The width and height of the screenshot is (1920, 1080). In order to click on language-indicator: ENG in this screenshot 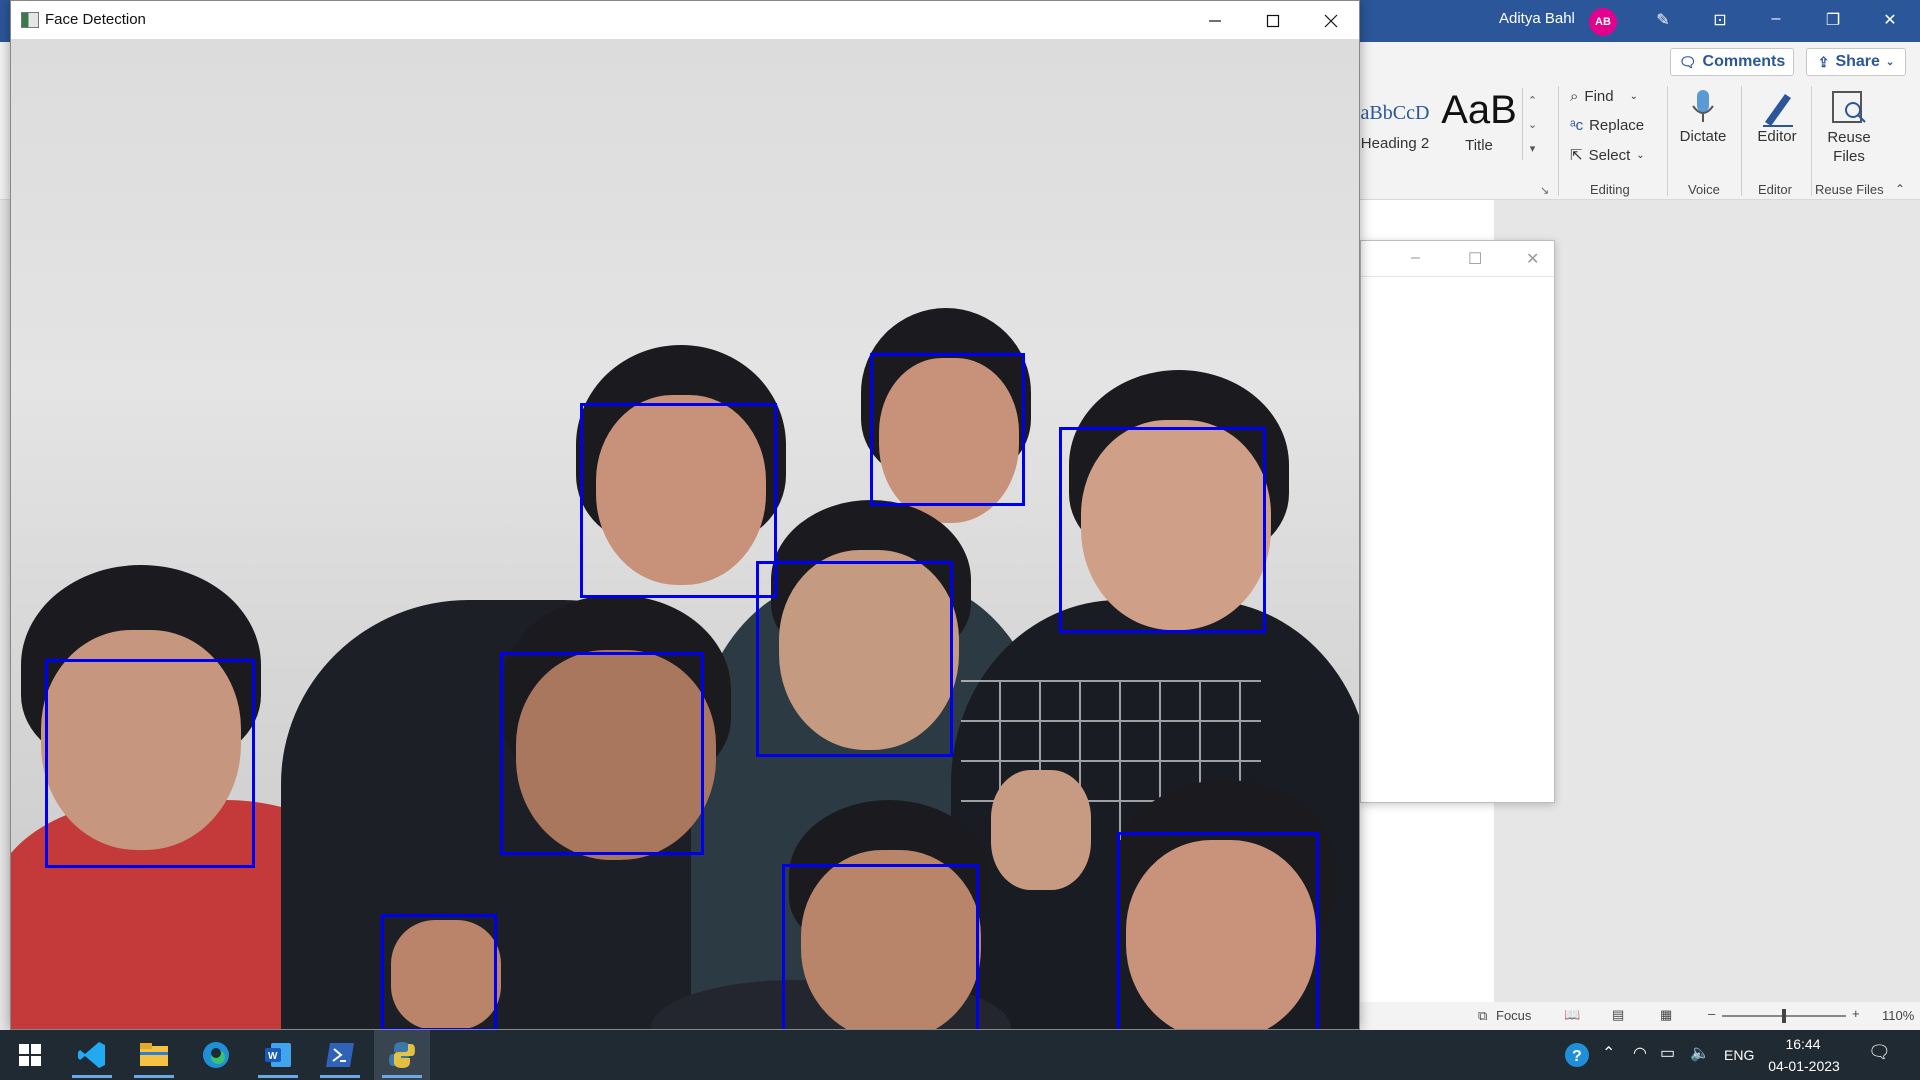, I will do `click(1739, 1055)`.